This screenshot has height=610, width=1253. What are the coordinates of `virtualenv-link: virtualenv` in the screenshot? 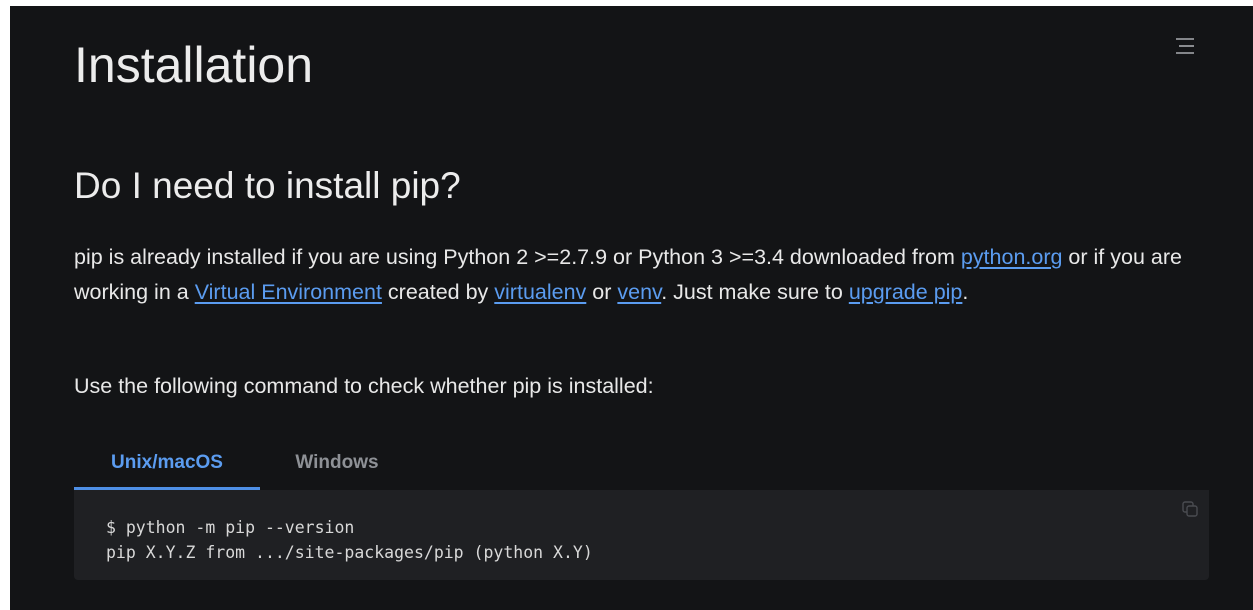 It's located at (540, 292).